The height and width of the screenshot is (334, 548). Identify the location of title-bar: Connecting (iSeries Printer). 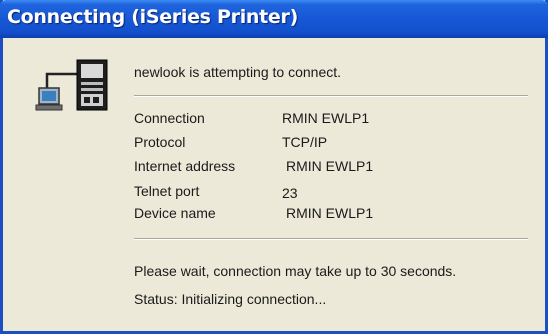
(274, 19).